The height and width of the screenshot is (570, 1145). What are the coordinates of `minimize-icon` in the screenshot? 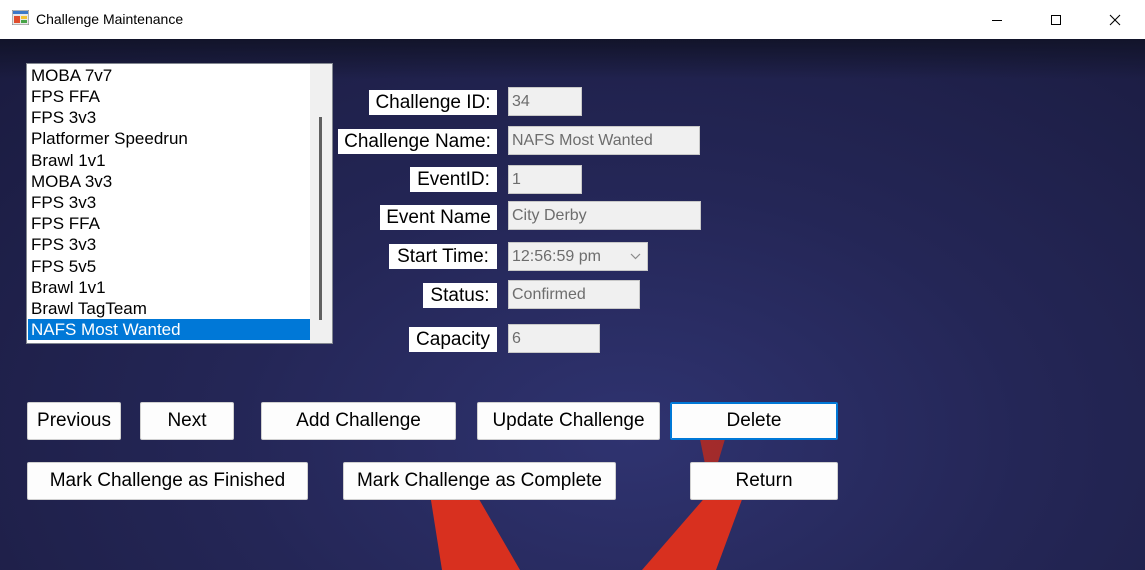 It's located at (997, 20).